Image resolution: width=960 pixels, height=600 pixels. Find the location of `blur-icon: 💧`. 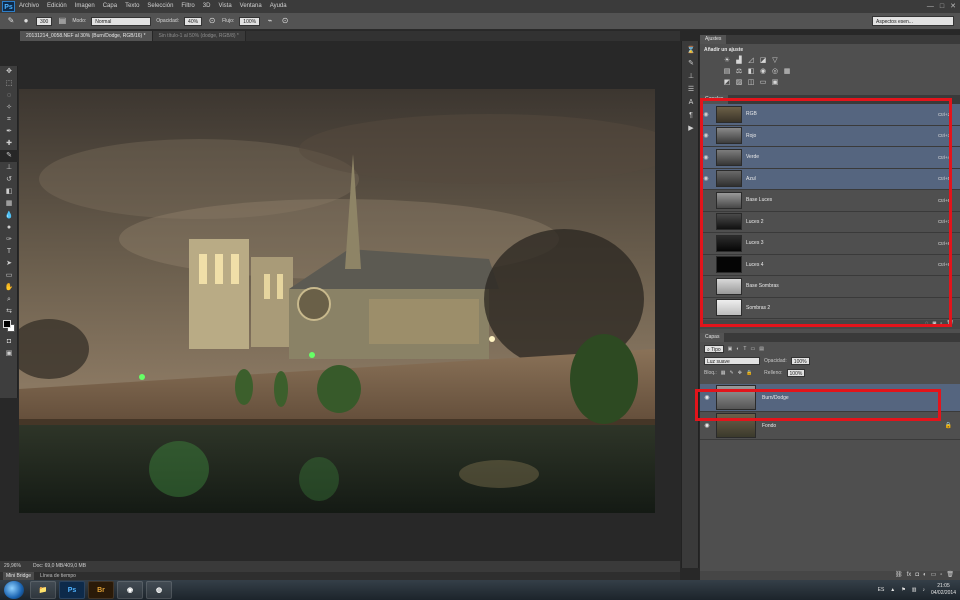

blur-icon: 💧 is located at coordinates (9, 216).